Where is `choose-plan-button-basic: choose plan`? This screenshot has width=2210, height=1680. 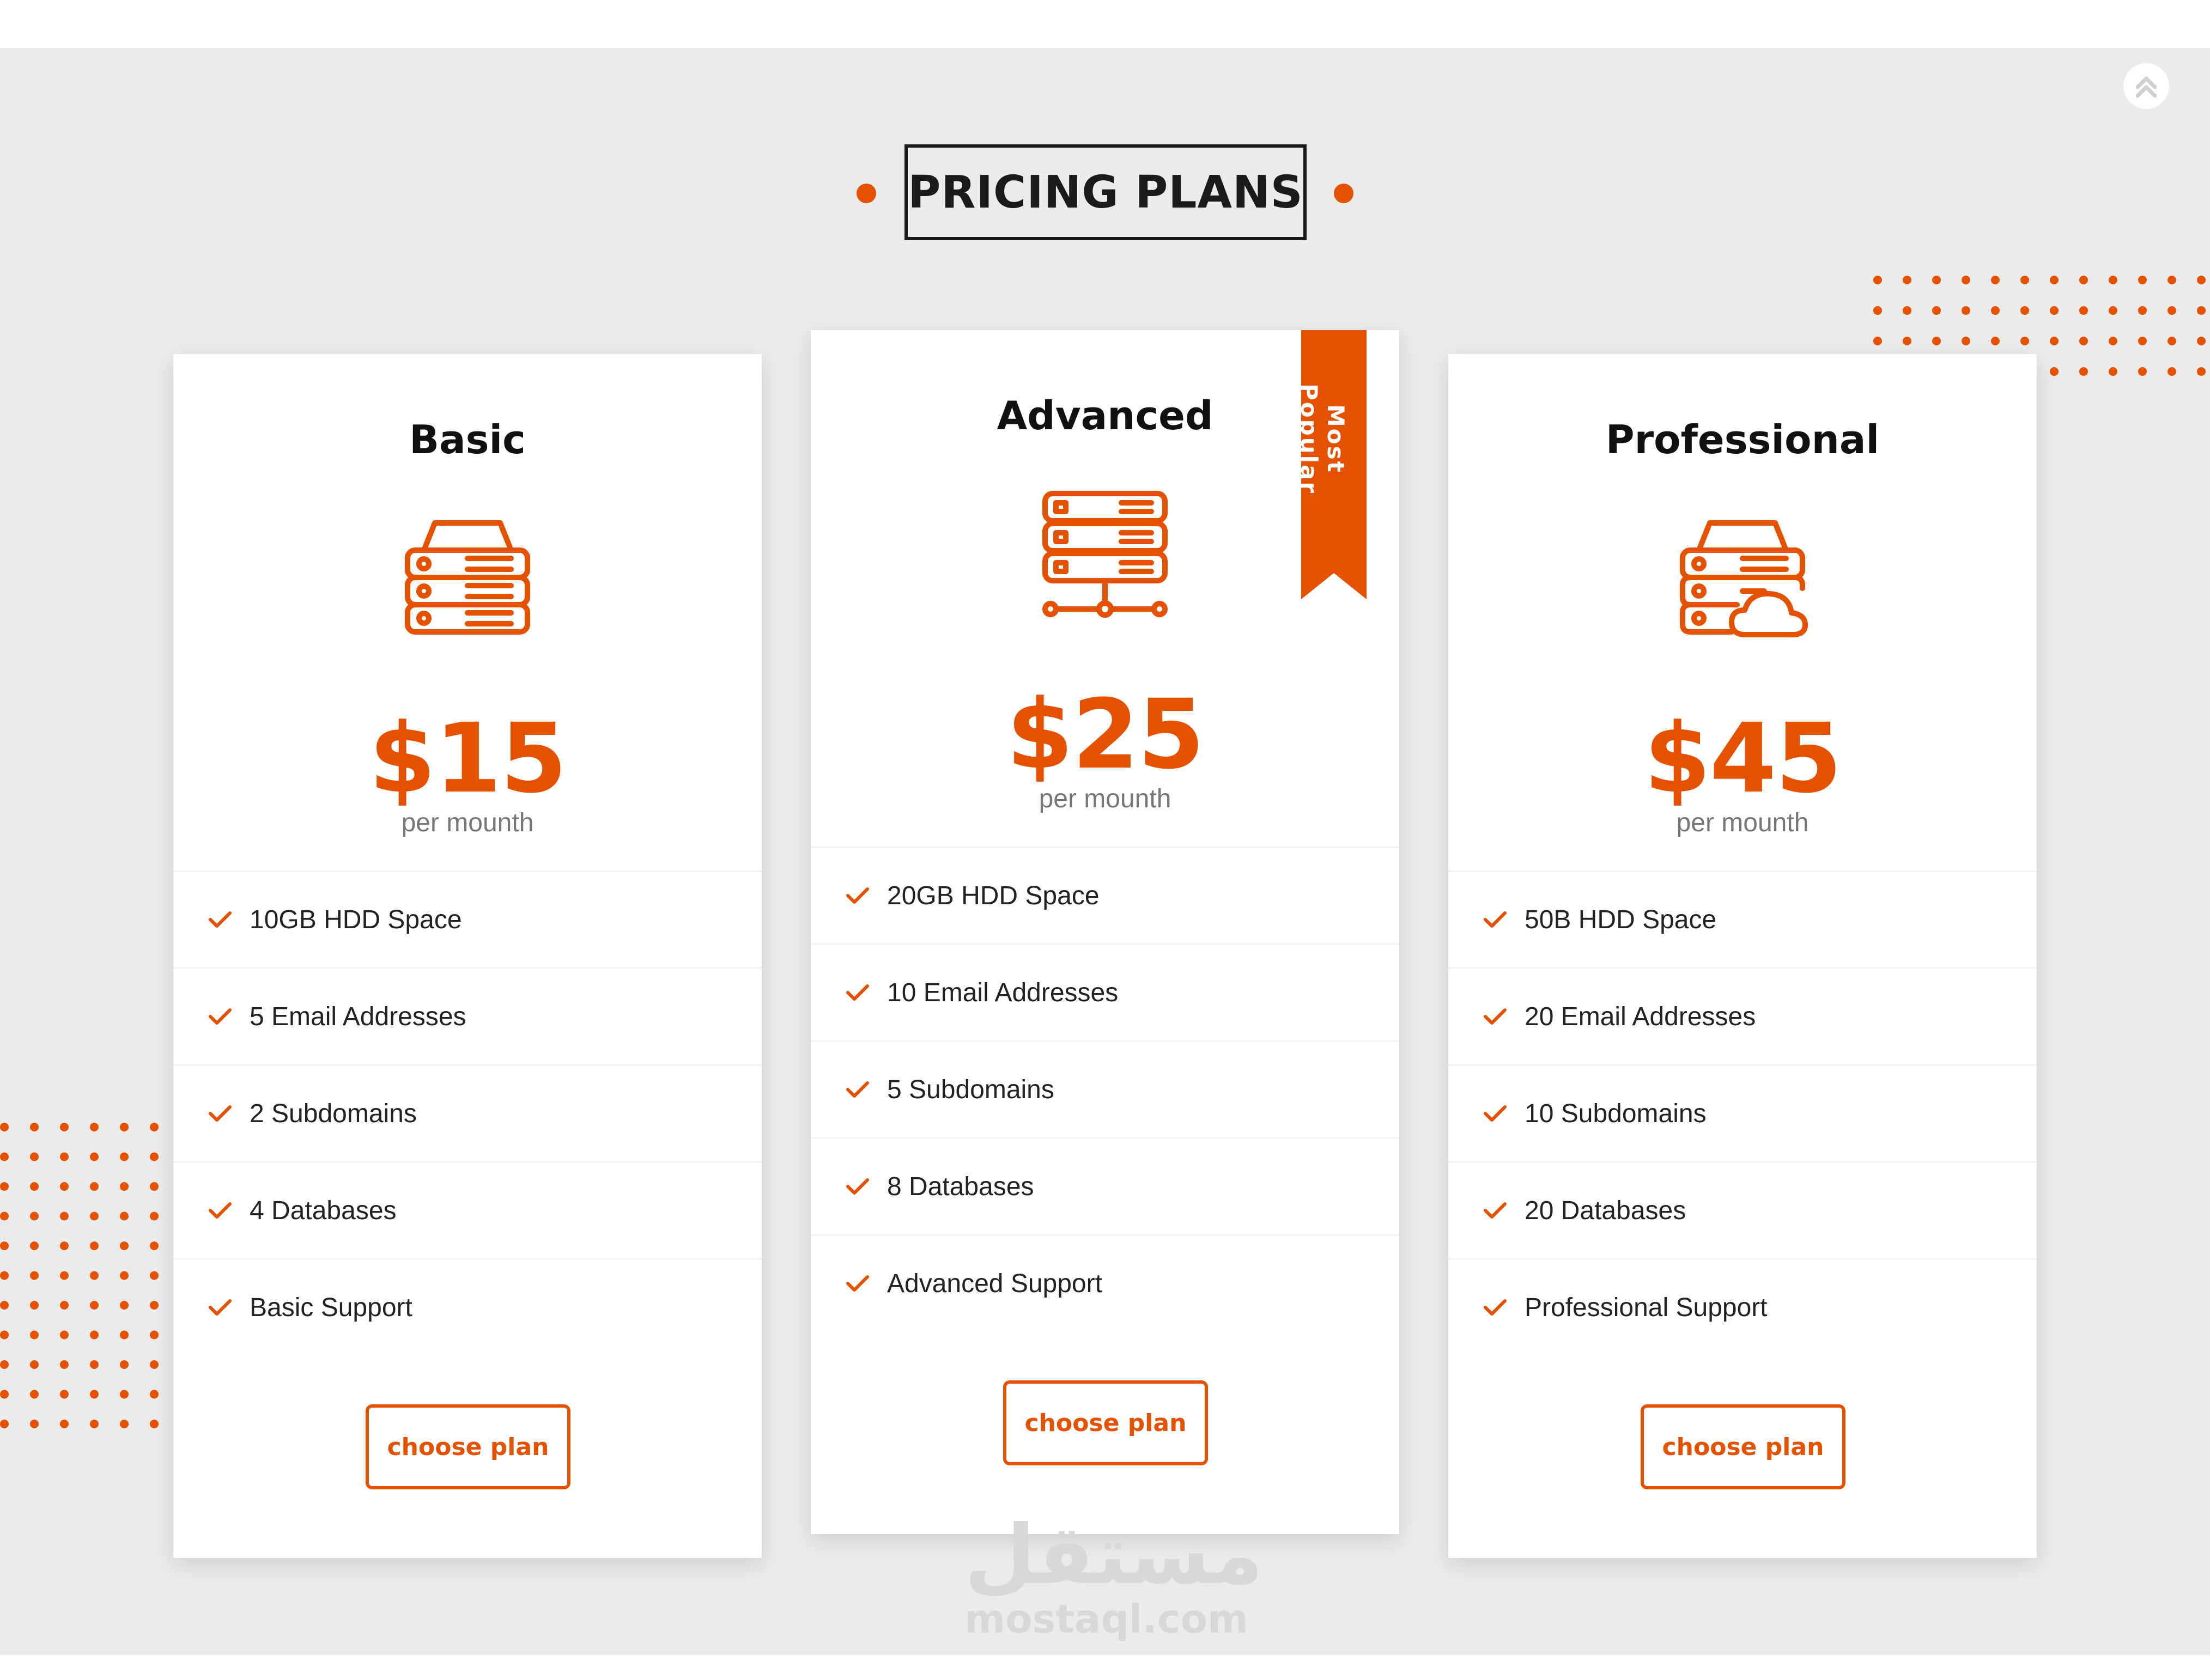 choose-plan-button-basic: choose plan is located at coordinates (468, 1446).